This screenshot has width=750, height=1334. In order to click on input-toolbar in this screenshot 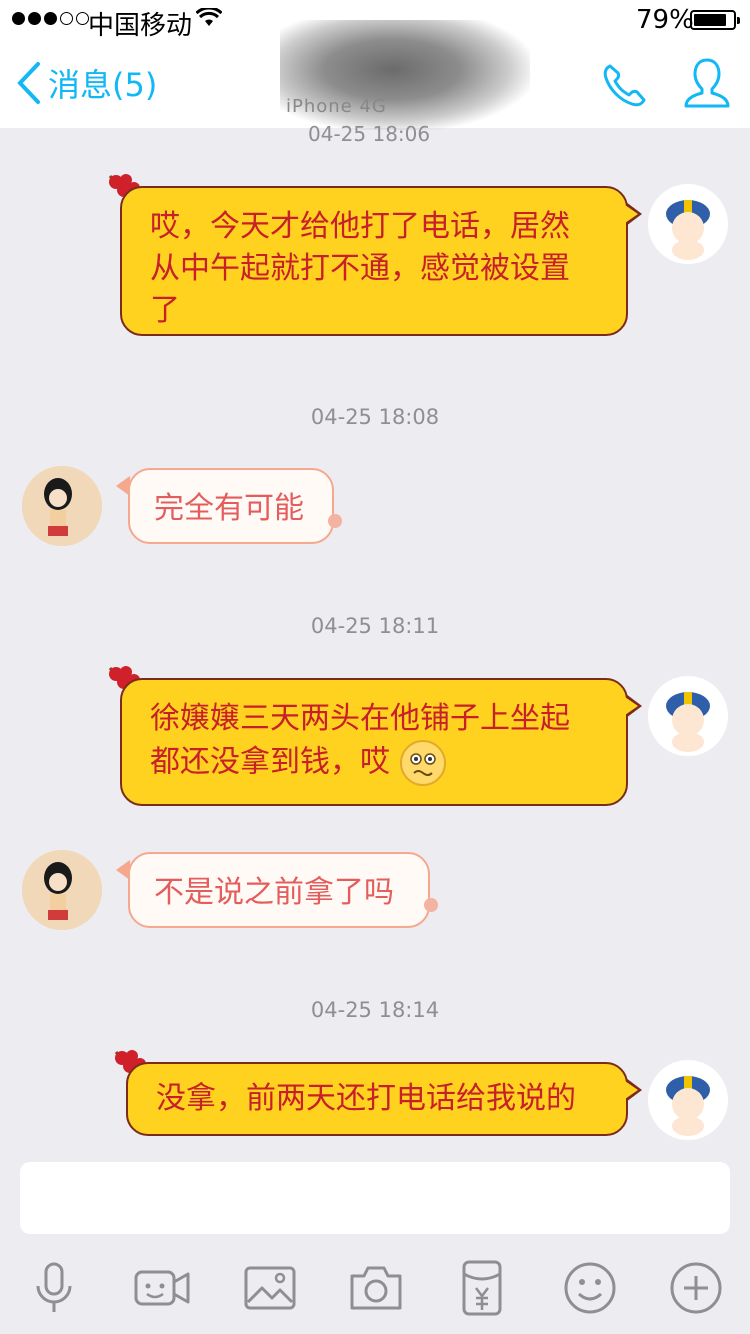, I will do `click(375, 1292)`.